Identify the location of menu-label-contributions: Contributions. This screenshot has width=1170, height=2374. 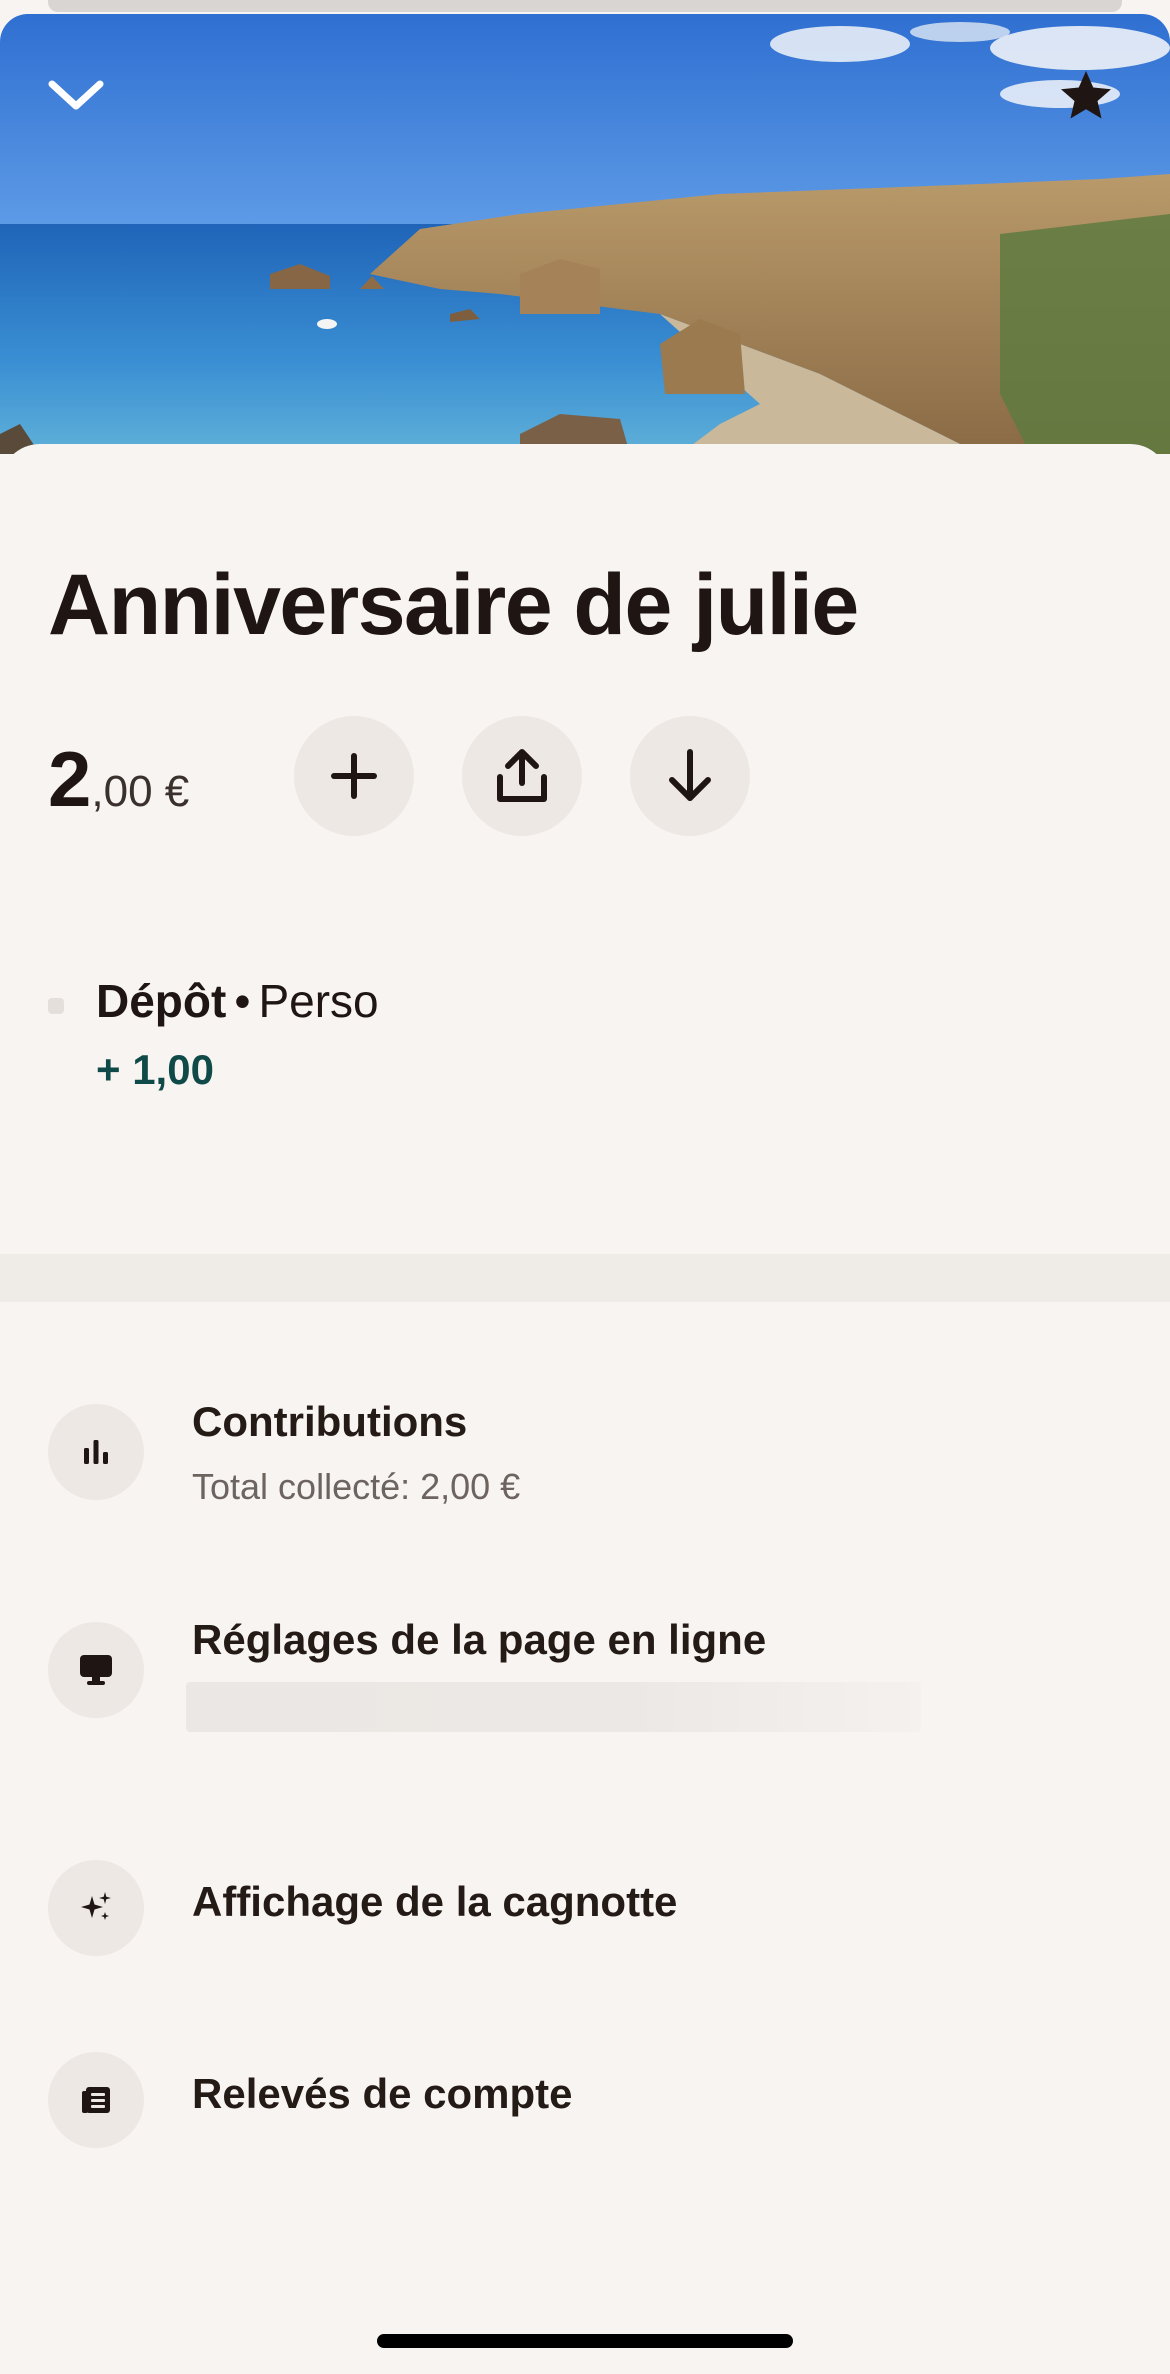
(330, 1421).